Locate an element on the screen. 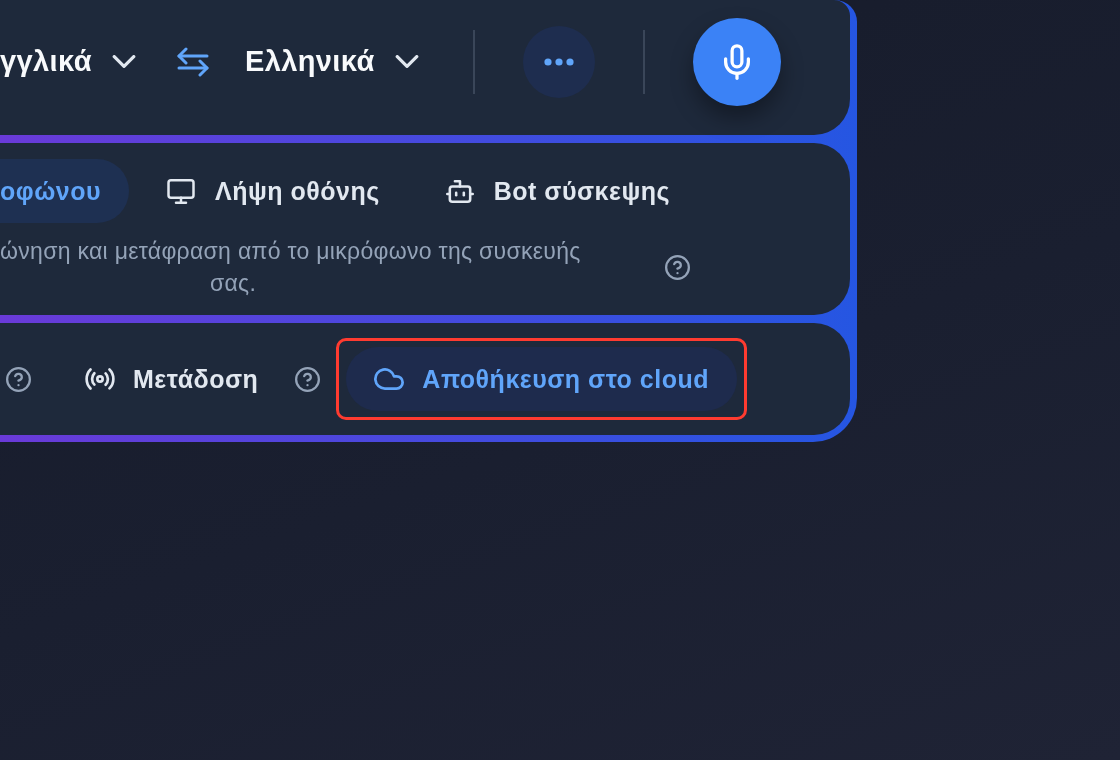 This screenshot has height=760, width=1120. robot-icon is located at coordinates (459, 191).